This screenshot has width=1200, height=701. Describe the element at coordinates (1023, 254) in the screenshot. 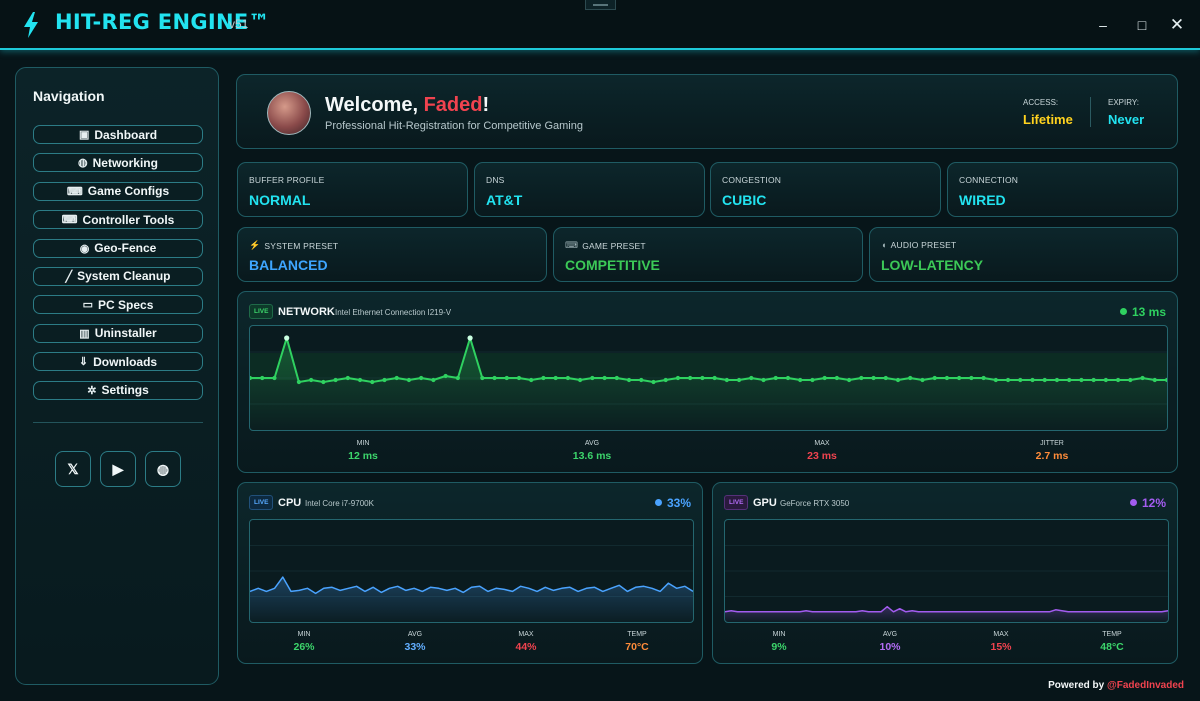

I see `preset-card-audio: ◖ AUDIO PRESET LOW-LATENCY` at that location.